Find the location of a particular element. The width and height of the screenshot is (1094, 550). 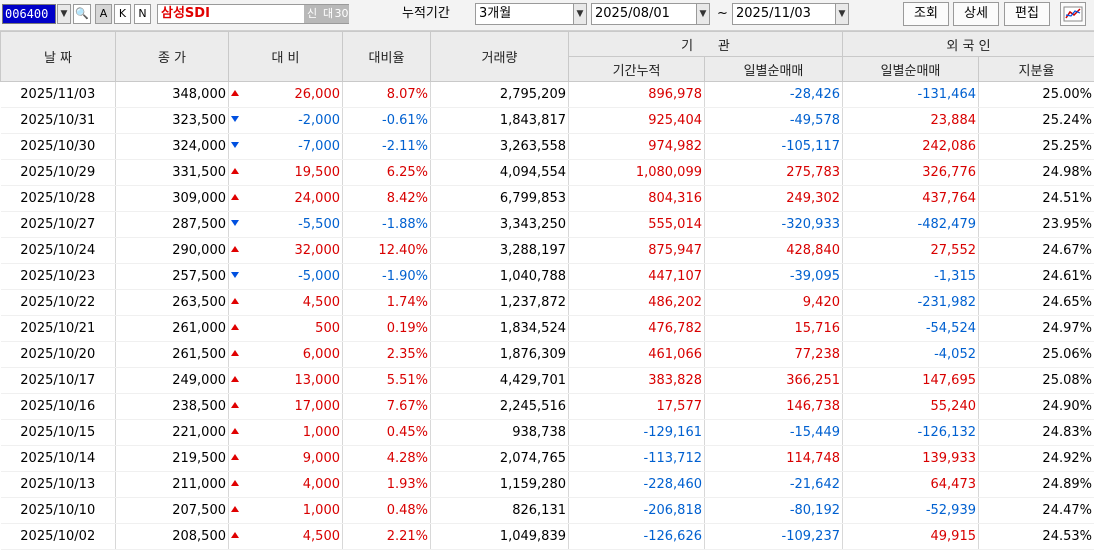

search-icon: 🔍 is located at coordinates (82, 14).